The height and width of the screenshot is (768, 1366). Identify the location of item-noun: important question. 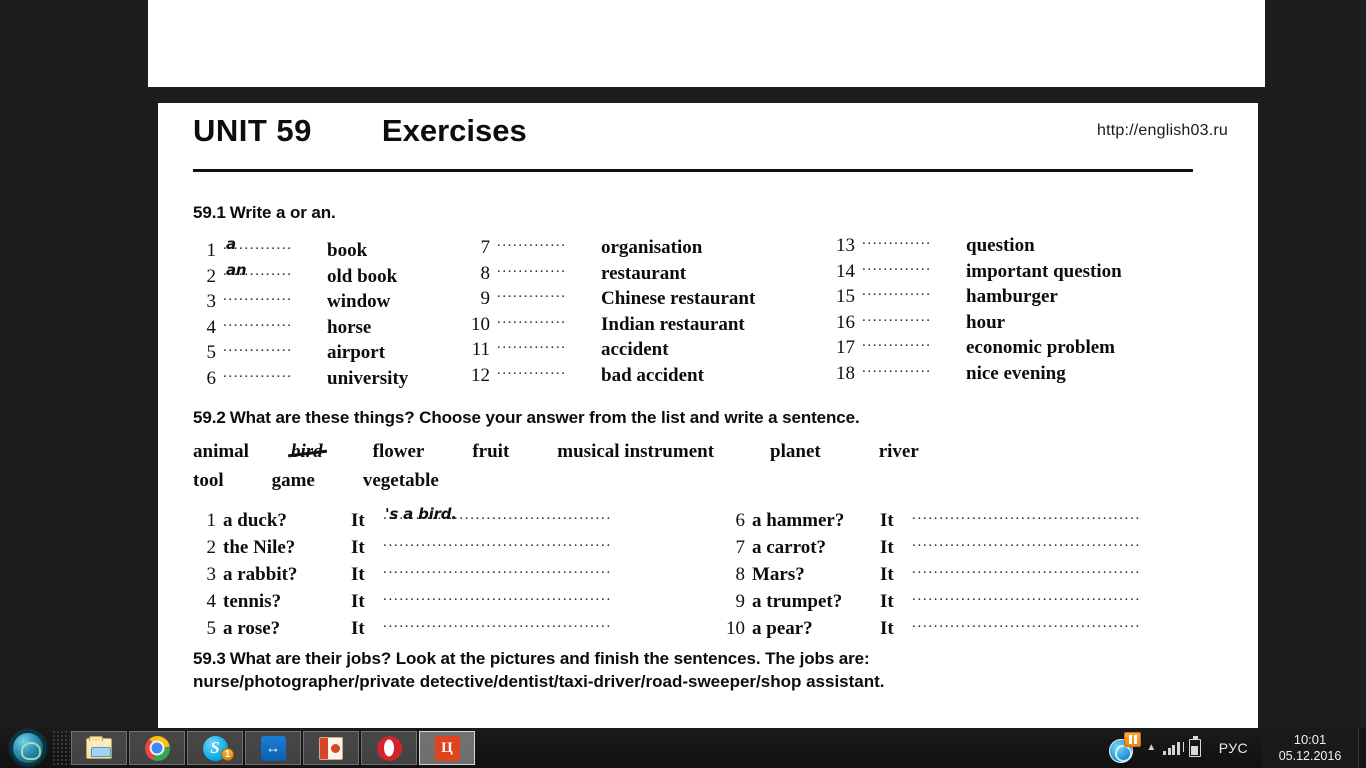
(1044, 271).